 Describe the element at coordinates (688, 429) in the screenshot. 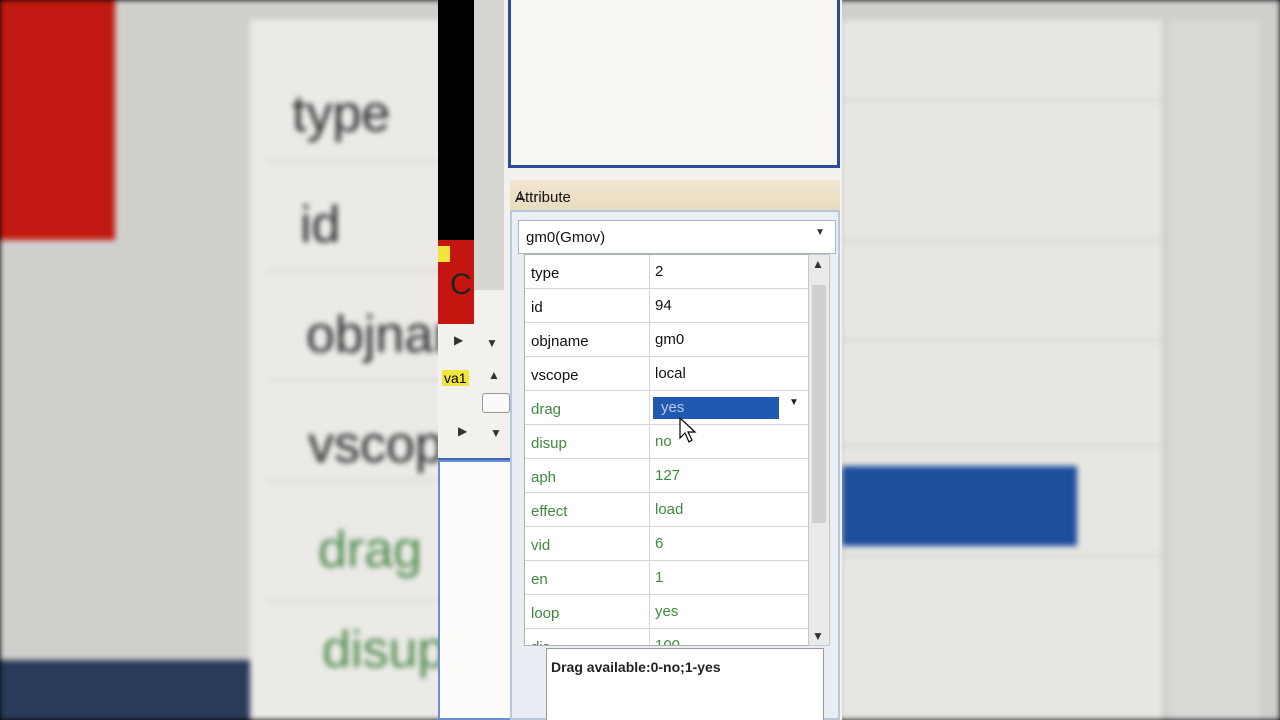

I see `mouse-cursor-icon` at that location.